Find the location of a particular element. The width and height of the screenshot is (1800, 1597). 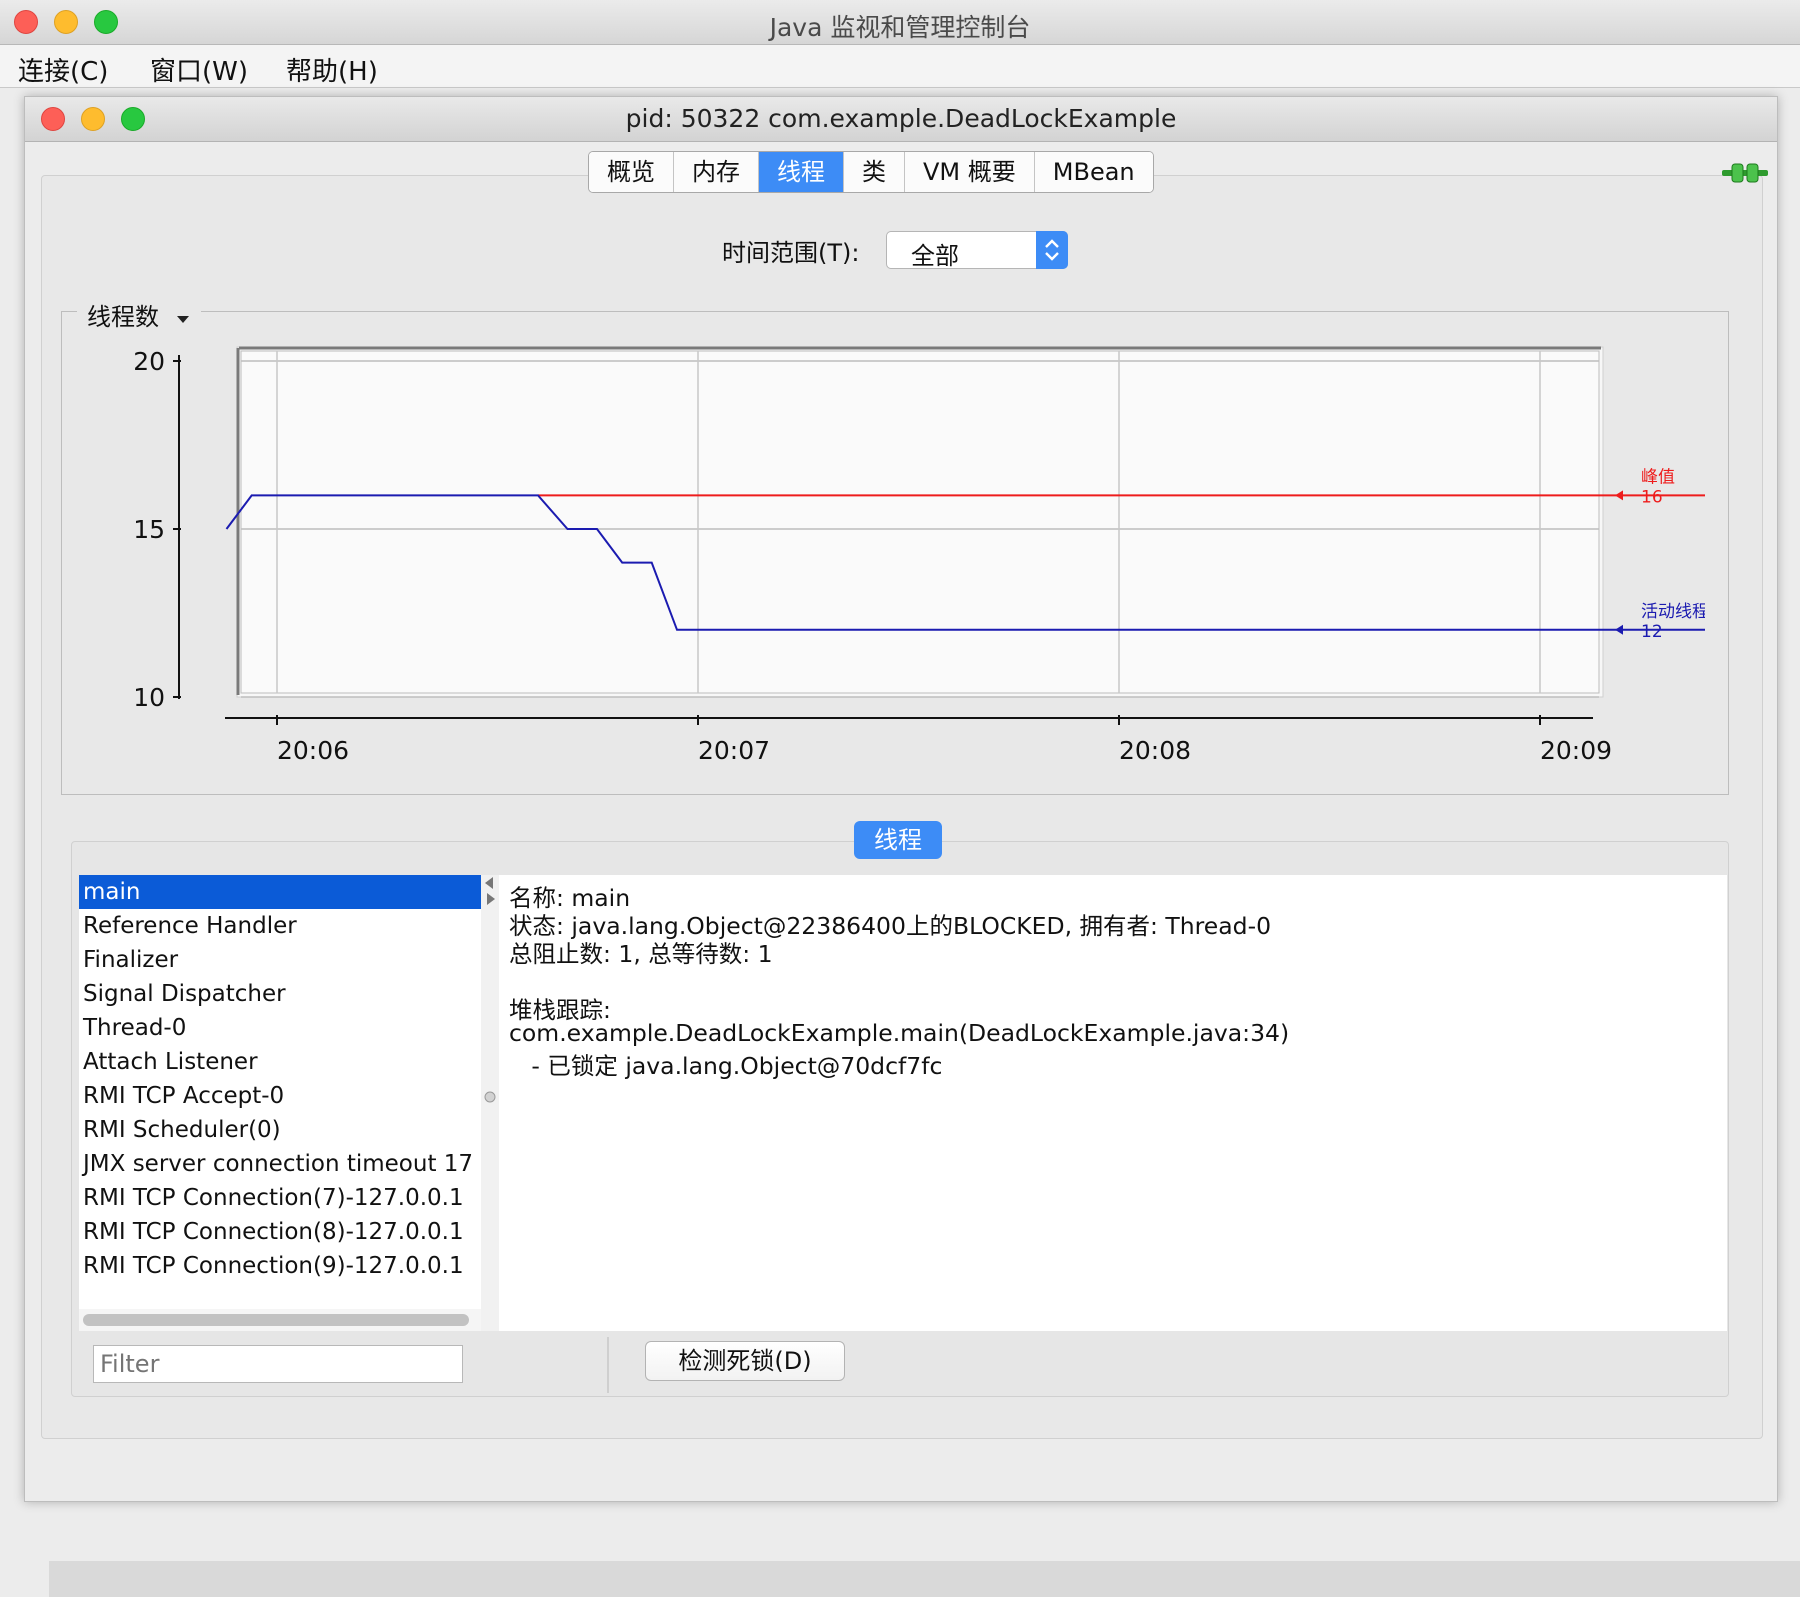

menu-window: 窗口(W) is located at coordinates (199, 69).